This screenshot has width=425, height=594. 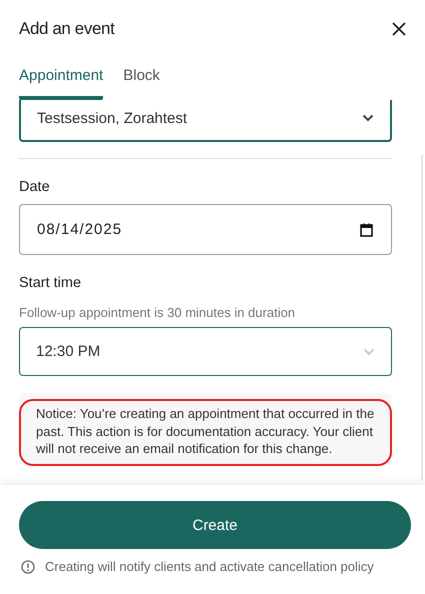 I want to click on field-label: Start time, so click(x=50, y=283).